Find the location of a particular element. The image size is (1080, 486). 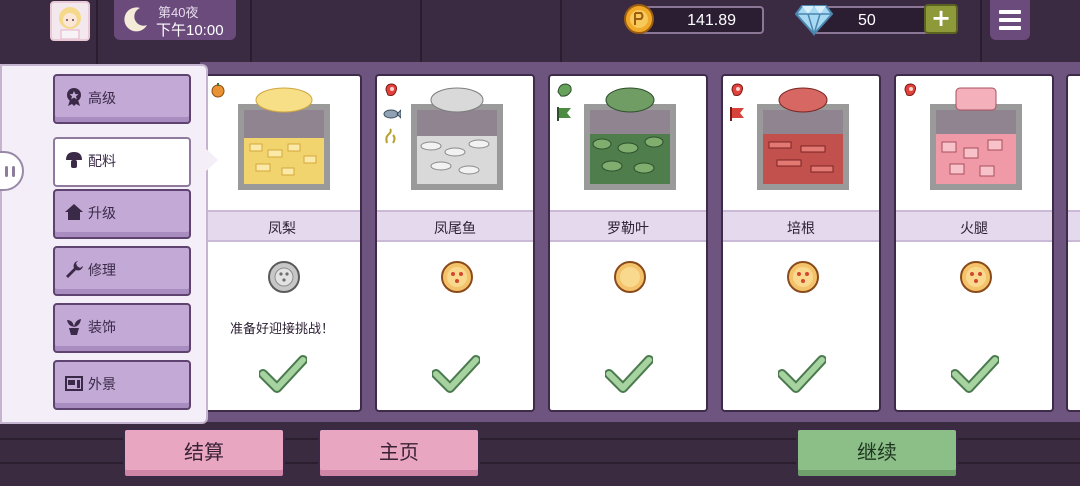

clock-time: 下午10:00 is located at coordinates (190, 30).